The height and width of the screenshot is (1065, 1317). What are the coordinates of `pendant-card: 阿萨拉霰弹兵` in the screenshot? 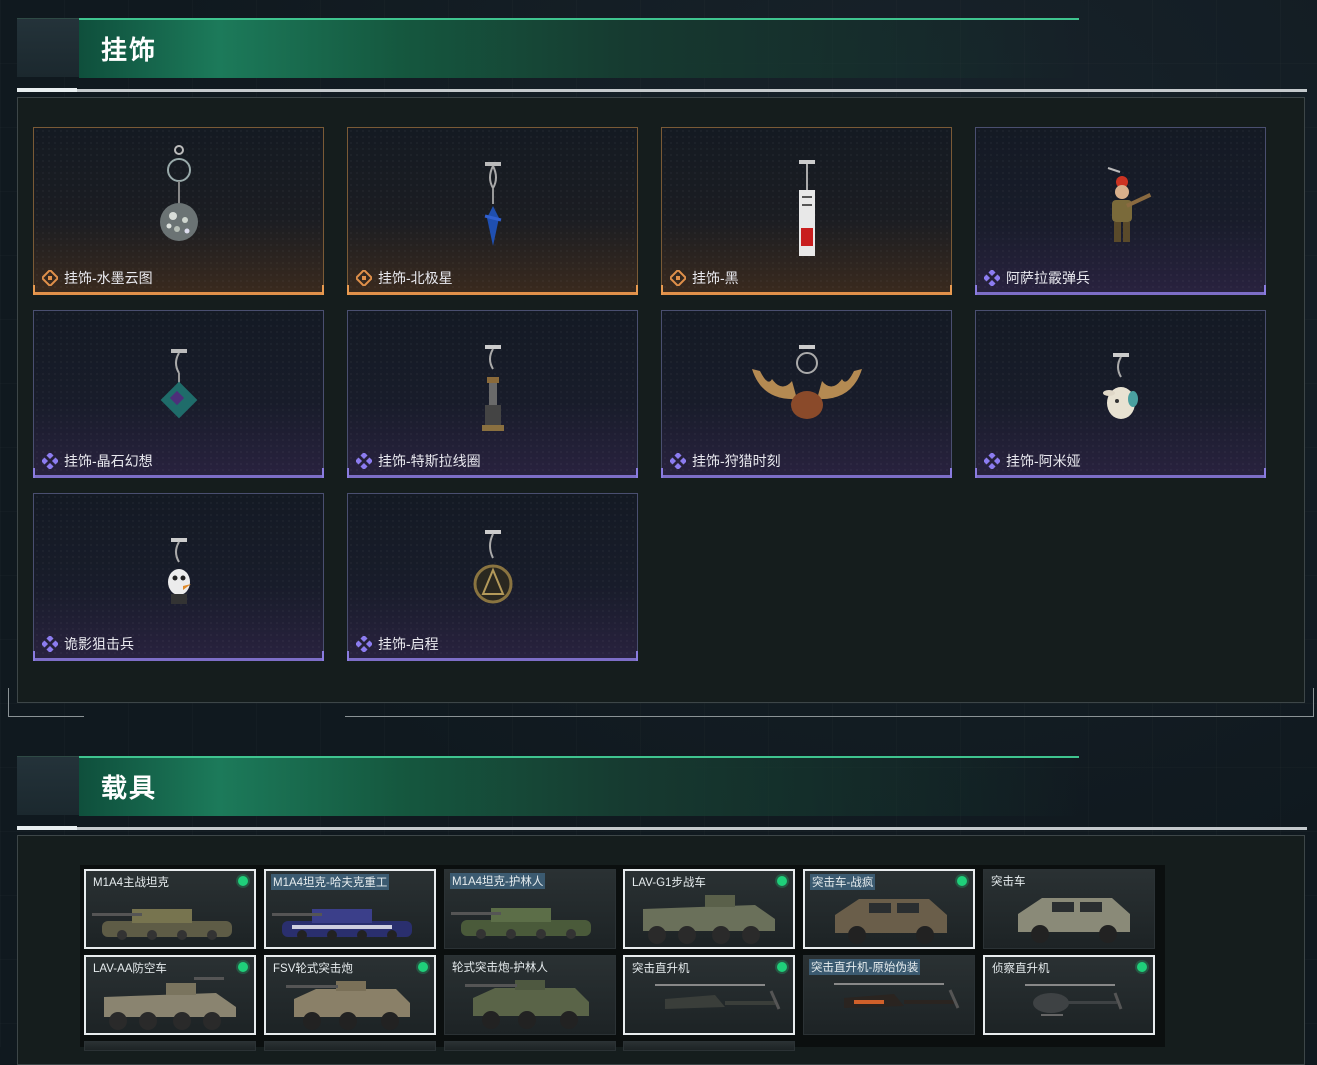 It's located at (1120, 211).